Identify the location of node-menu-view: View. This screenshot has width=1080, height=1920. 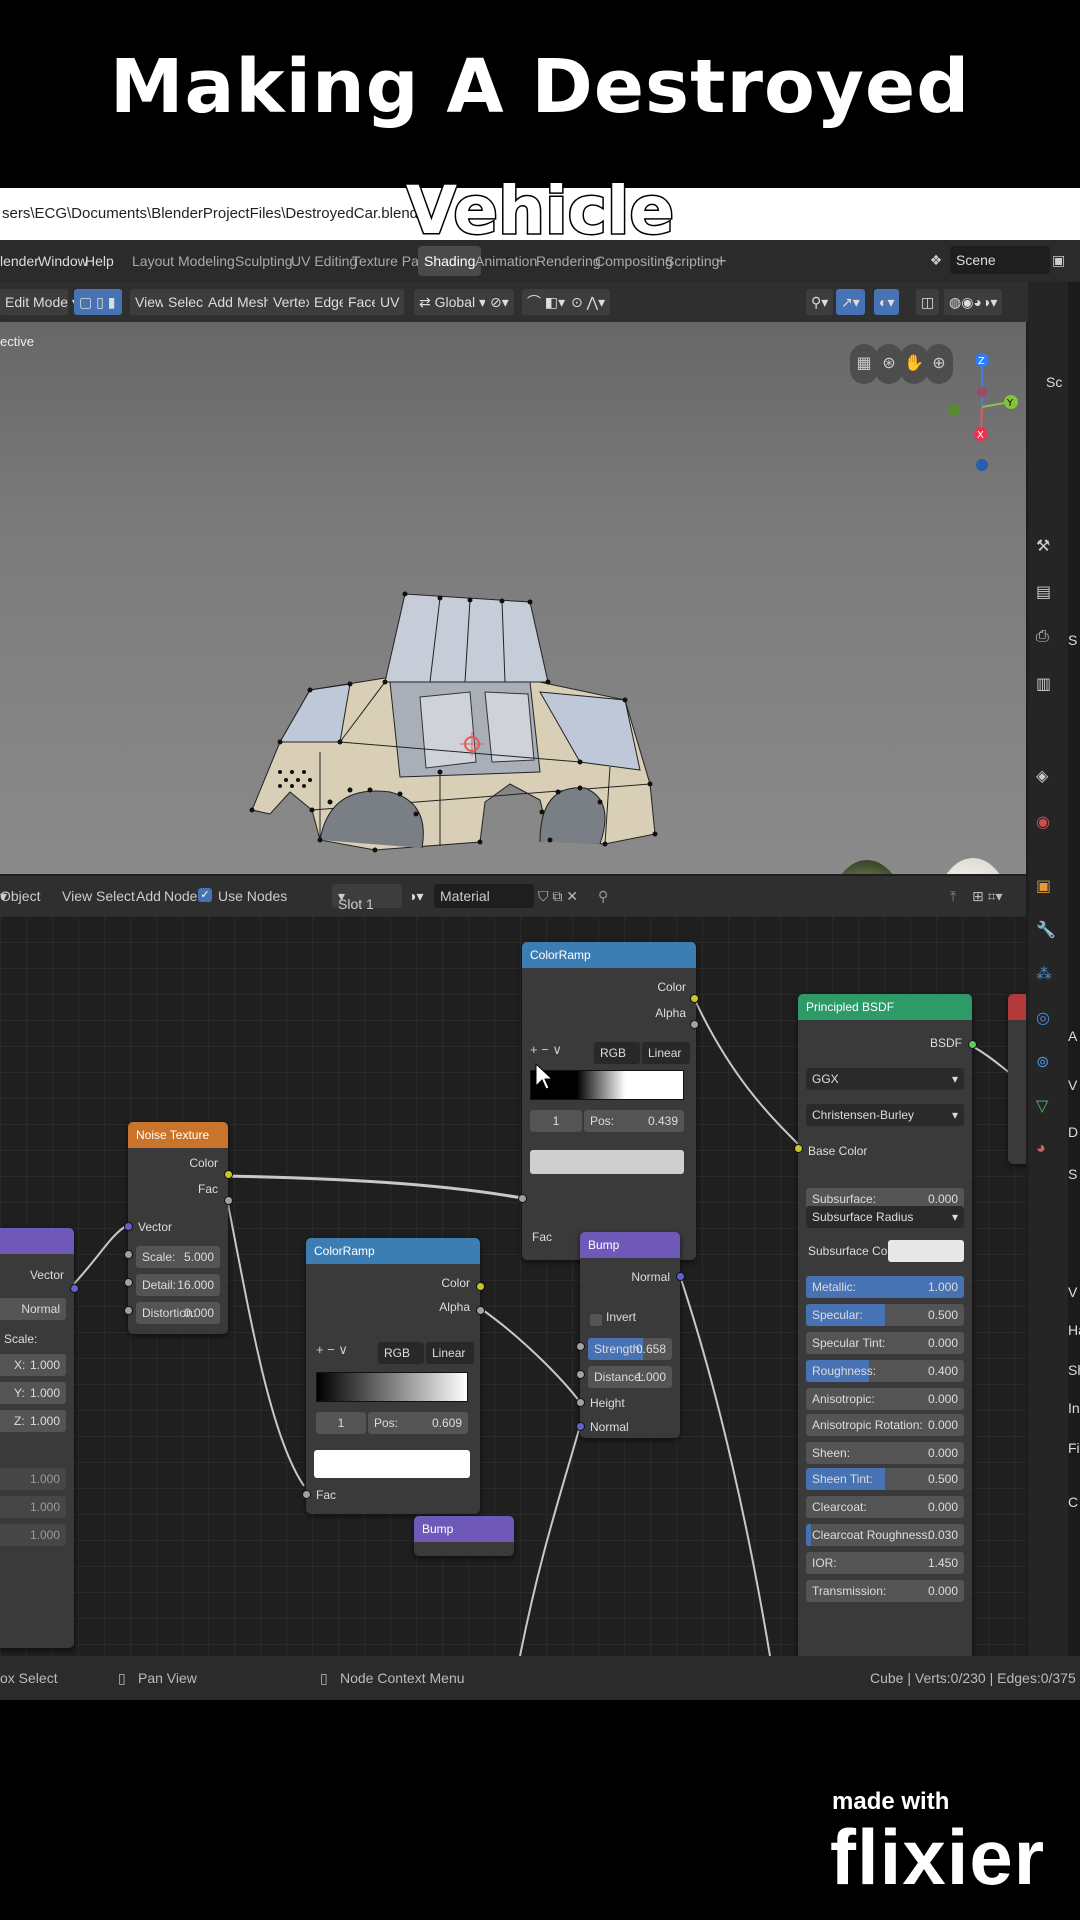
(77, 896).